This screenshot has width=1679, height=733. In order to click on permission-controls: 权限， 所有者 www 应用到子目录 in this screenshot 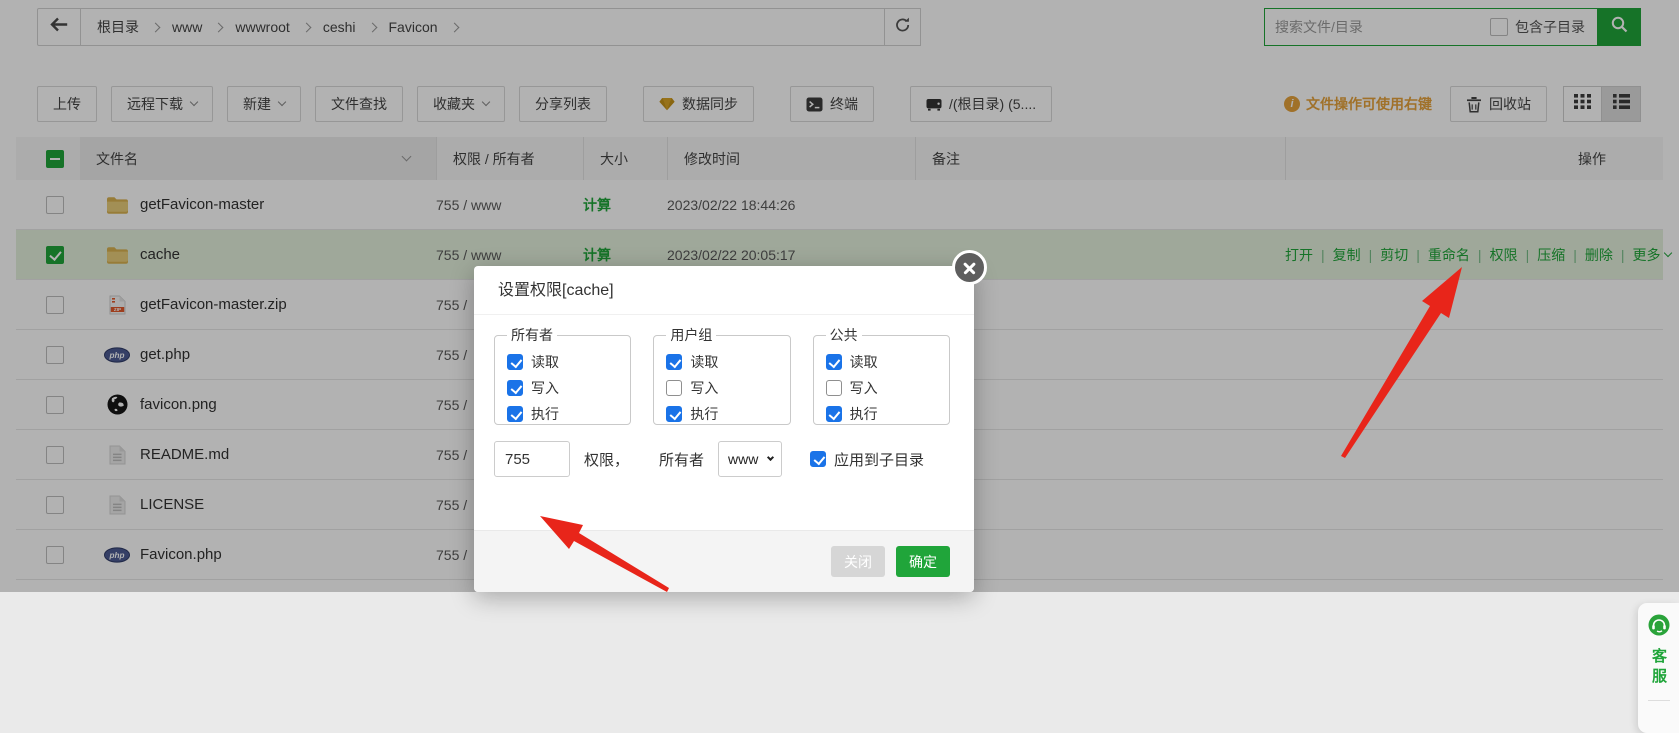, I will do `click(722, 459)`.